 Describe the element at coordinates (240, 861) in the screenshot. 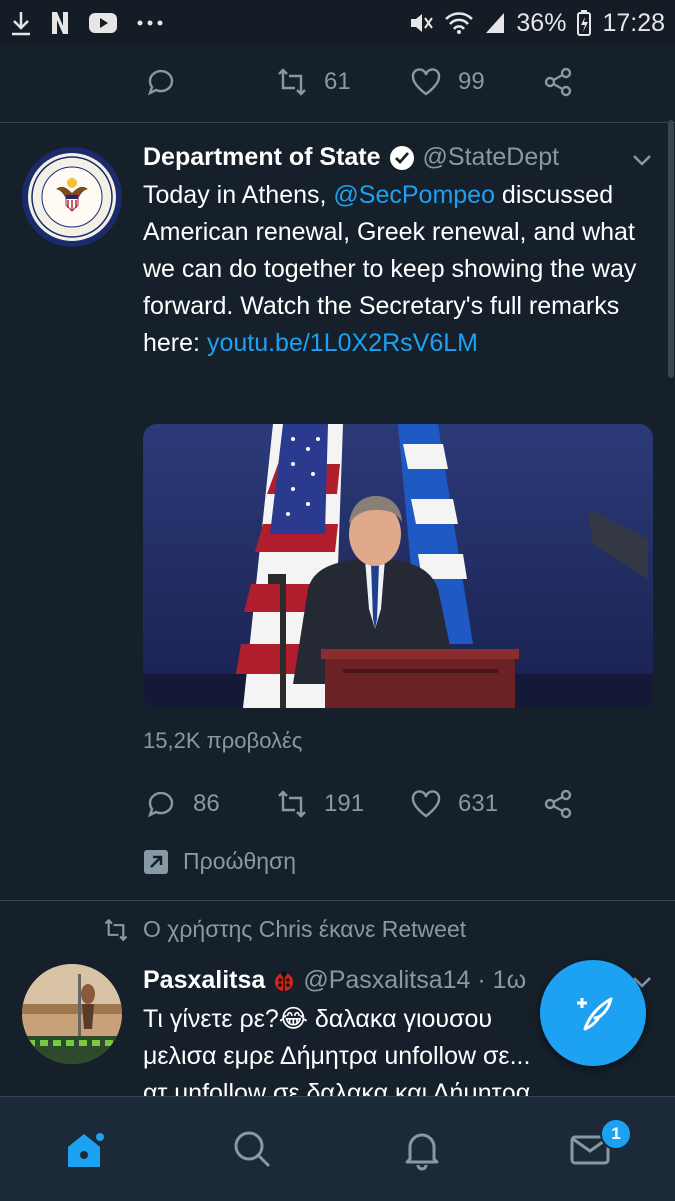

I see `promote-label: Προώθηση` at that location.